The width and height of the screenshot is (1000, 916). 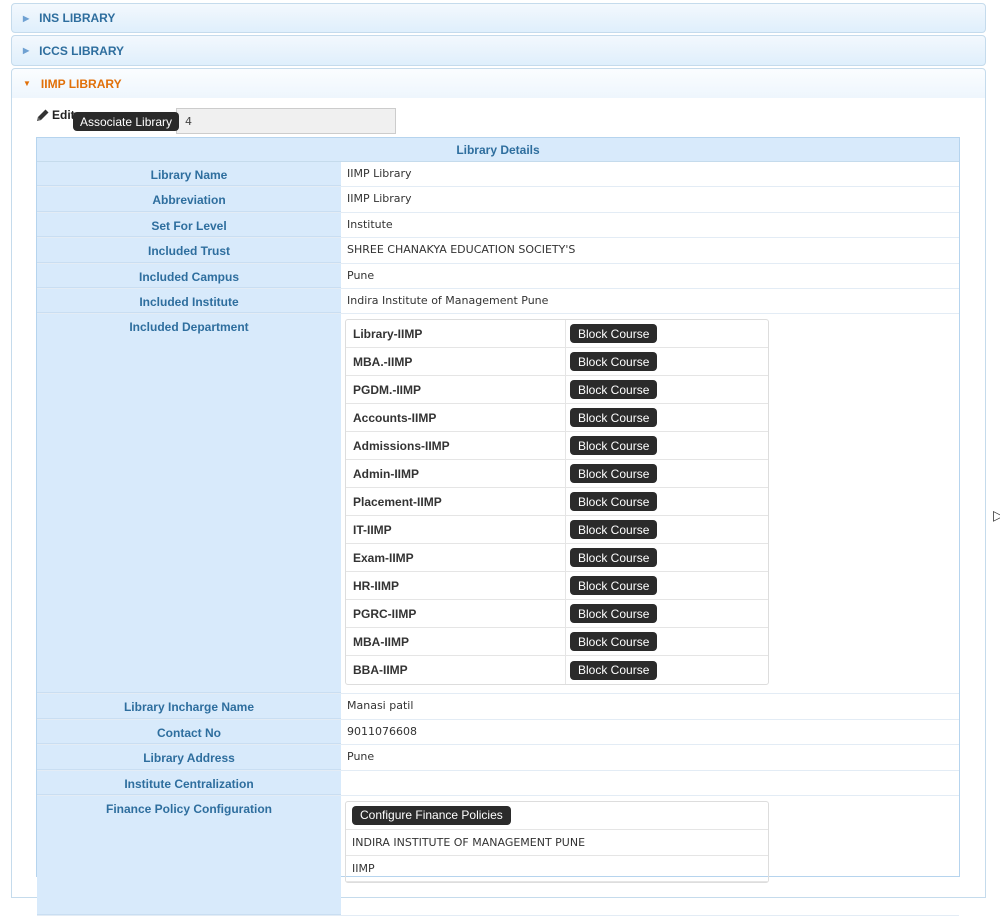 I want to click on department-row: BBA-IIMP Block Course, so click(x=557, y=670).